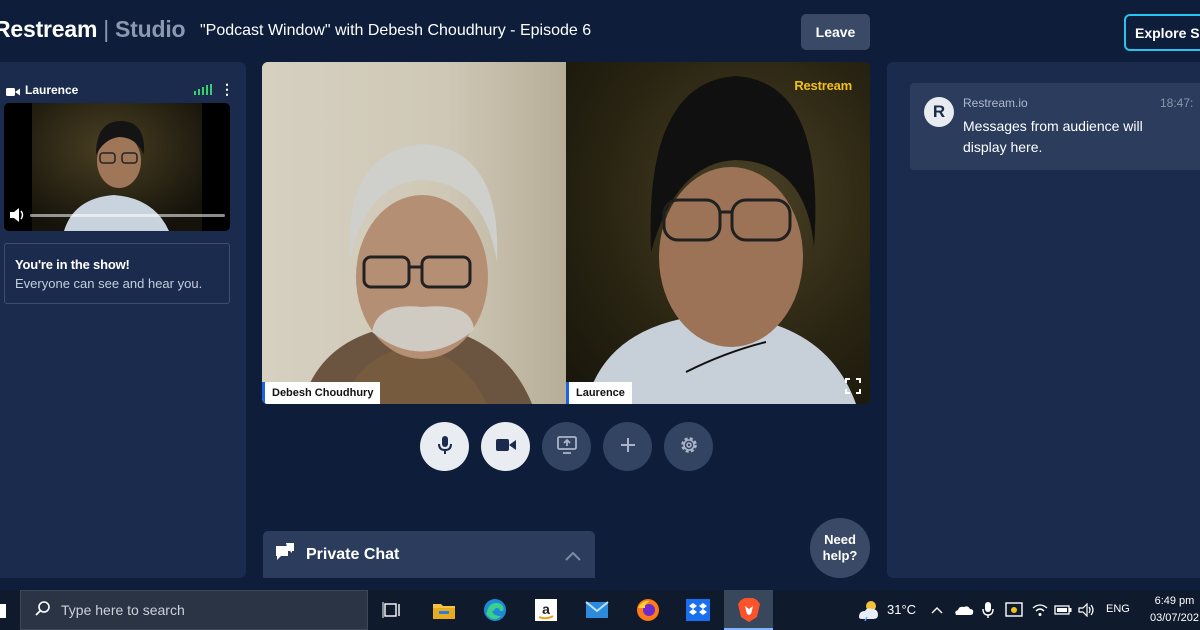  I want to click on private-chat-toggle: Private Chat, so click(429, 554).